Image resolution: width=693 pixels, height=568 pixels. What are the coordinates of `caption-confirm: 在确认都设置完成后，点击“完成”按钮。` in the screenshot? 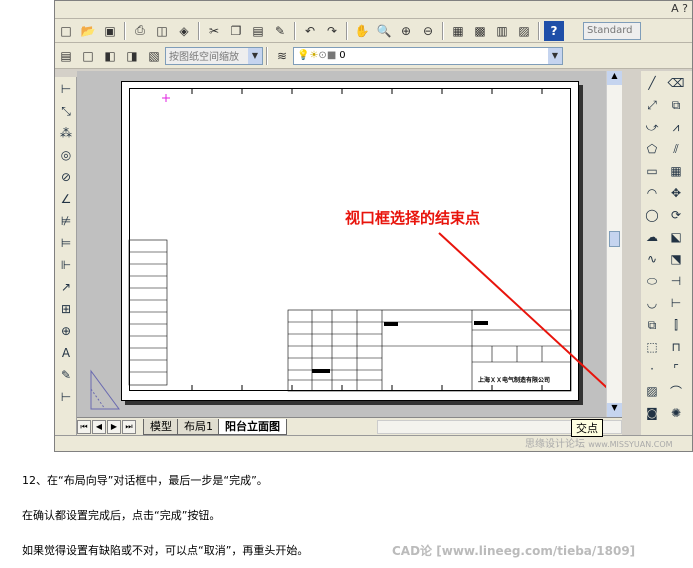 It's located at (121, 515).